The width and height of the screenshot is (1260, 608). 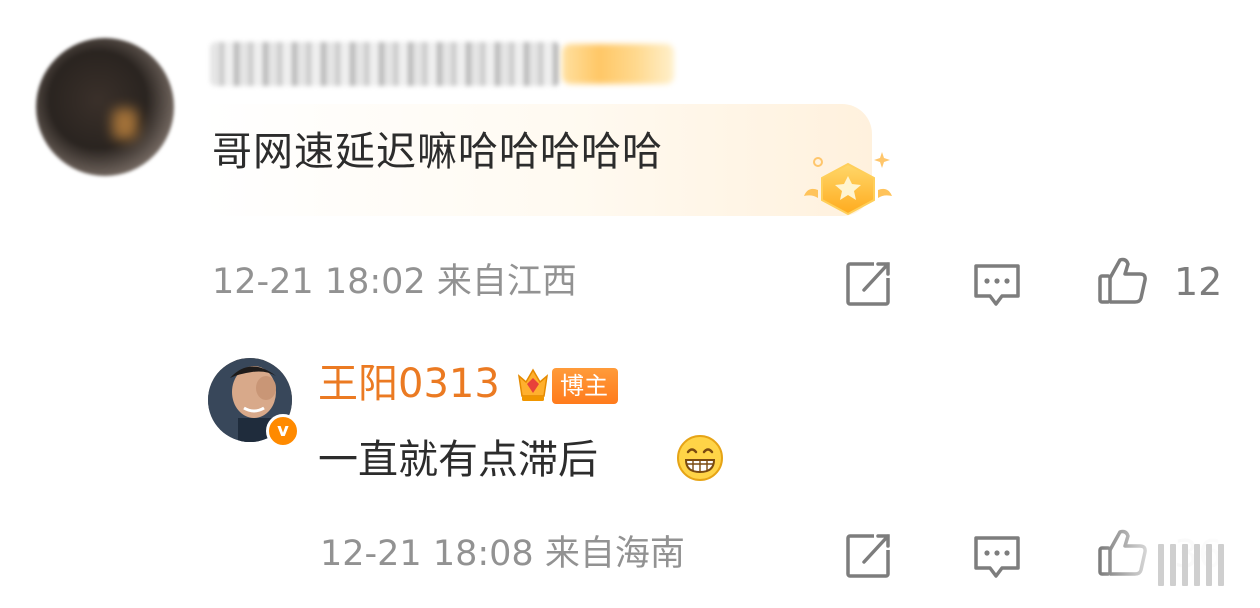 I want to click on verified-badge-icon: v, so click(x=283, y=431).